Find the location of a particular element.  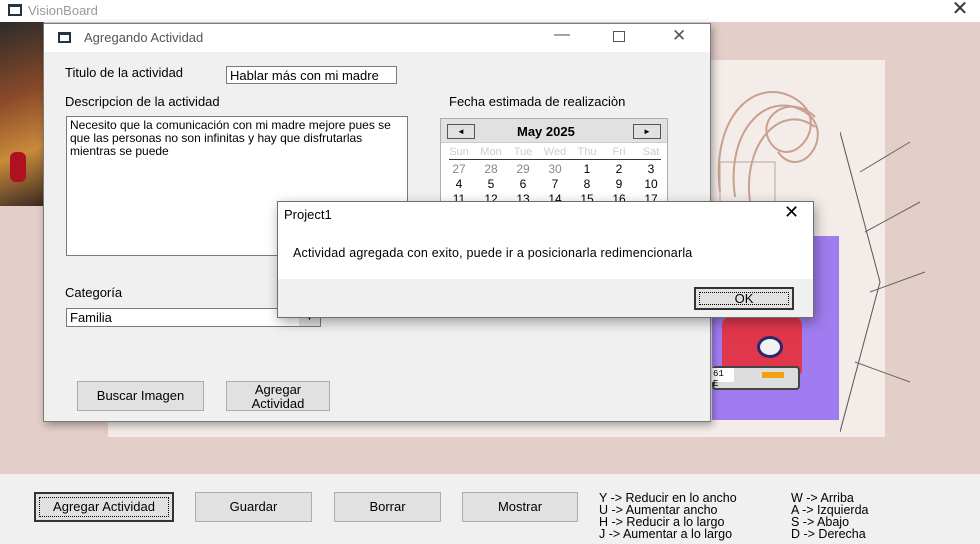

calendar-day: 5 is located at coordinates (491, 184).